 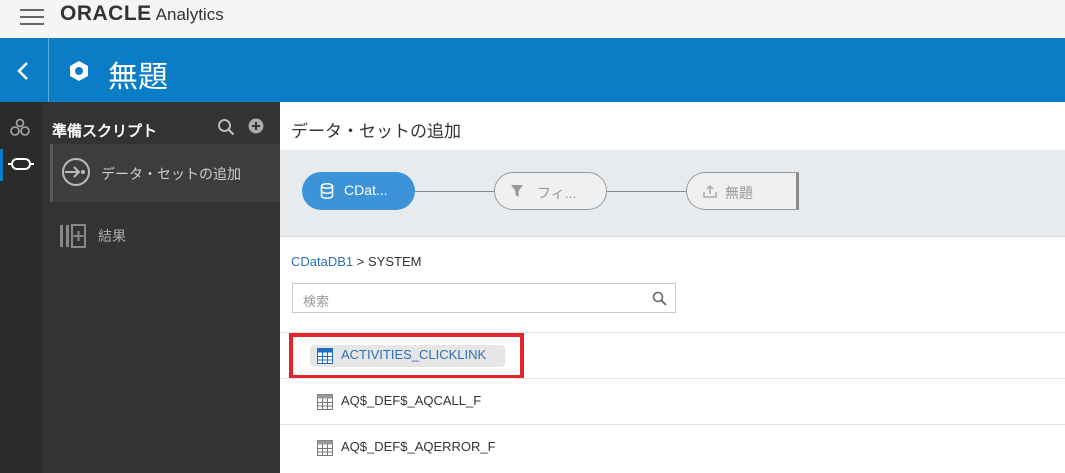 What do you see at coordinates (532, 19) in the screenshot?
I see `top-bar: ORACLE Analytics` at bounding box center [532, 19].